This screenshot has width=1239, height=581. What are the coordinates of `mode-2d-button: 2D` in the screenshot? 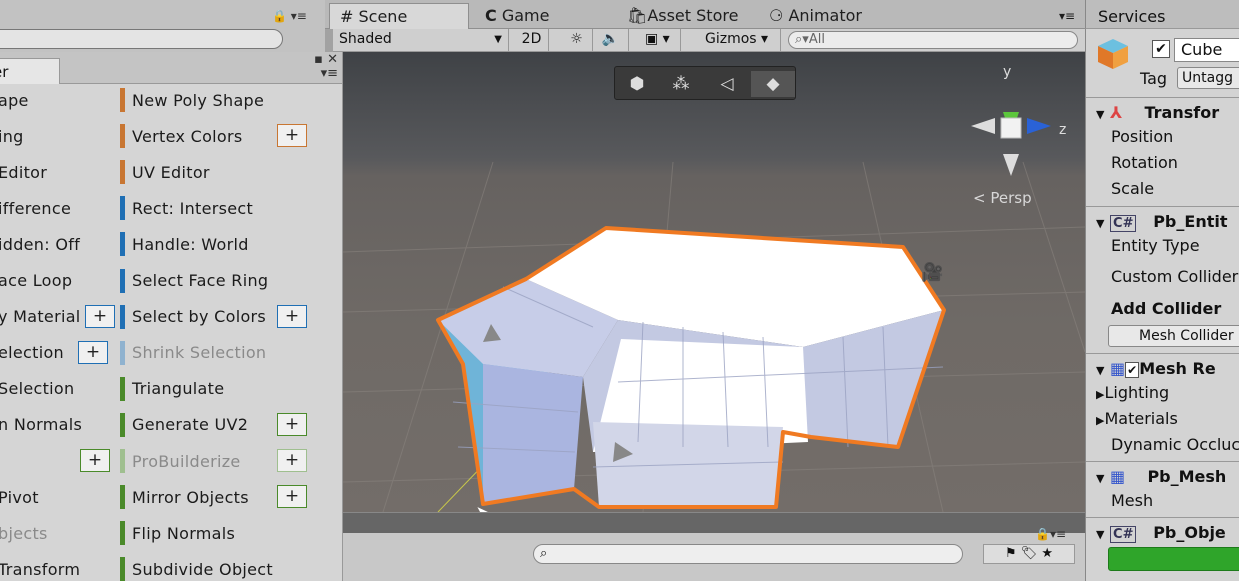 It's located at (532, 40).